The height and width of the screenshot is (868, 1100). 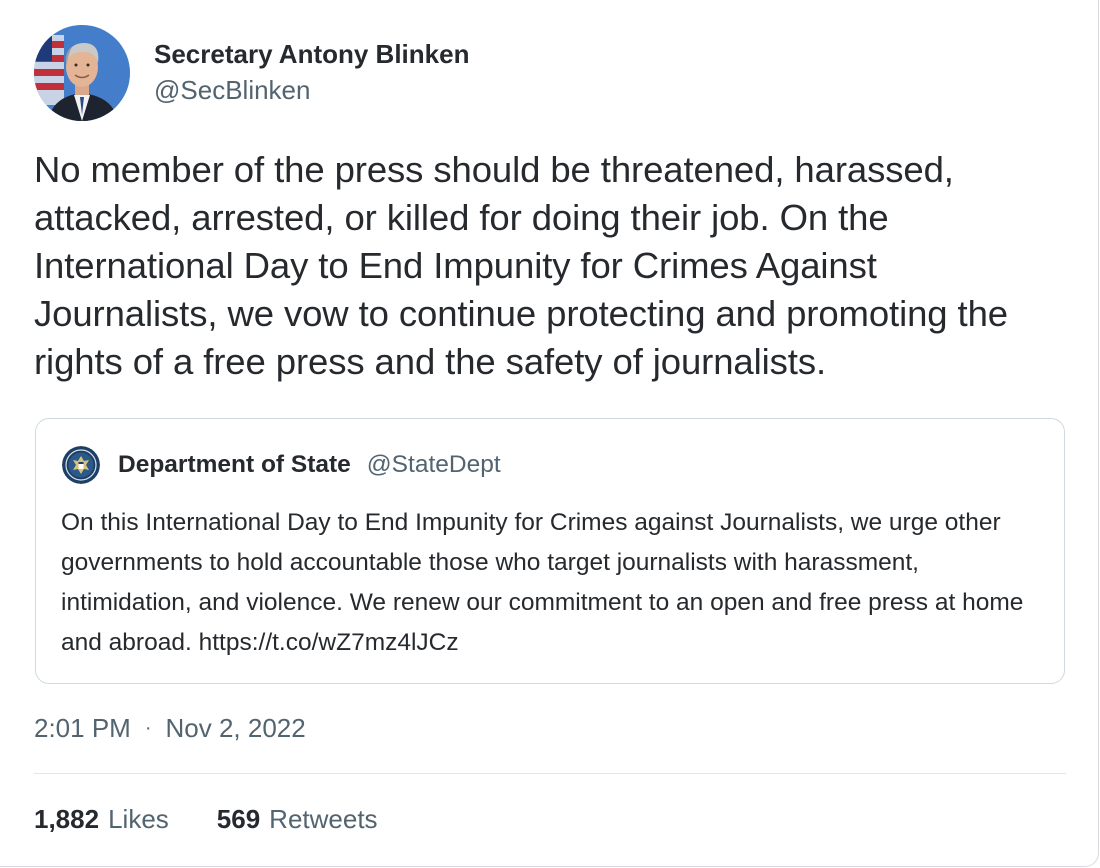 I want to click on author-avatar, so click(x=82, y=73).